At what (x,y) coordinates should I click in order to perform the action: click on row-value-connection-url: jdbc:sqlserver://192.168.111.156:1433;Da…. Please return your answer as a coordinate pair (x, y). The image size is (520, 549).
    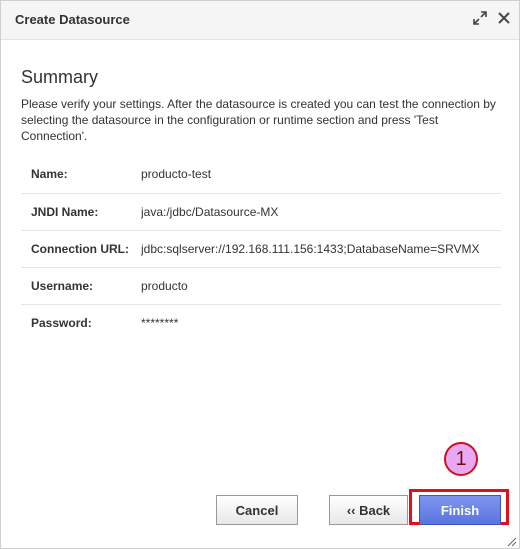
    Looking at the image, I should click on (316, 249).